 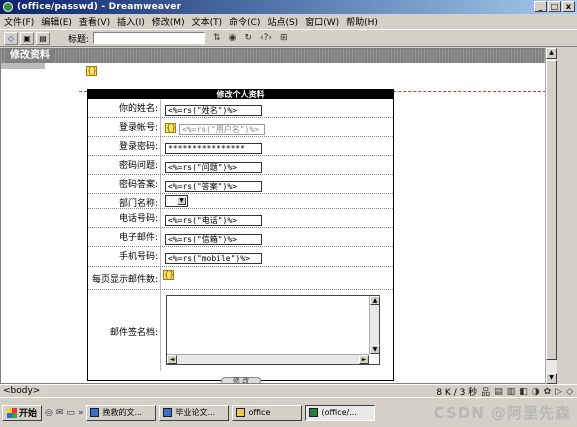 What do you see at coordinates (168, 21) in the screenshot?
I see `menu-modify: 修改(M)` at bounding box center [168, 21].